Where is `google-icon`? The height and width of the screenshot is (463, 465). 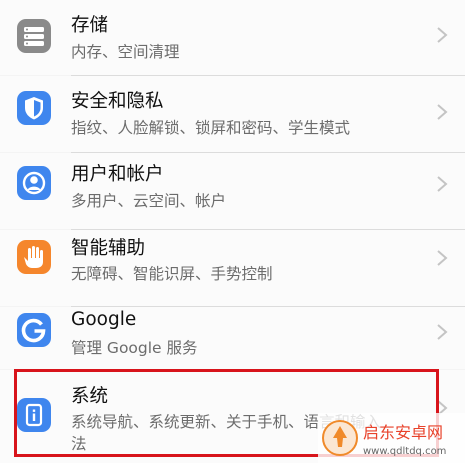
google-icon is located at coordinates (34, 330).